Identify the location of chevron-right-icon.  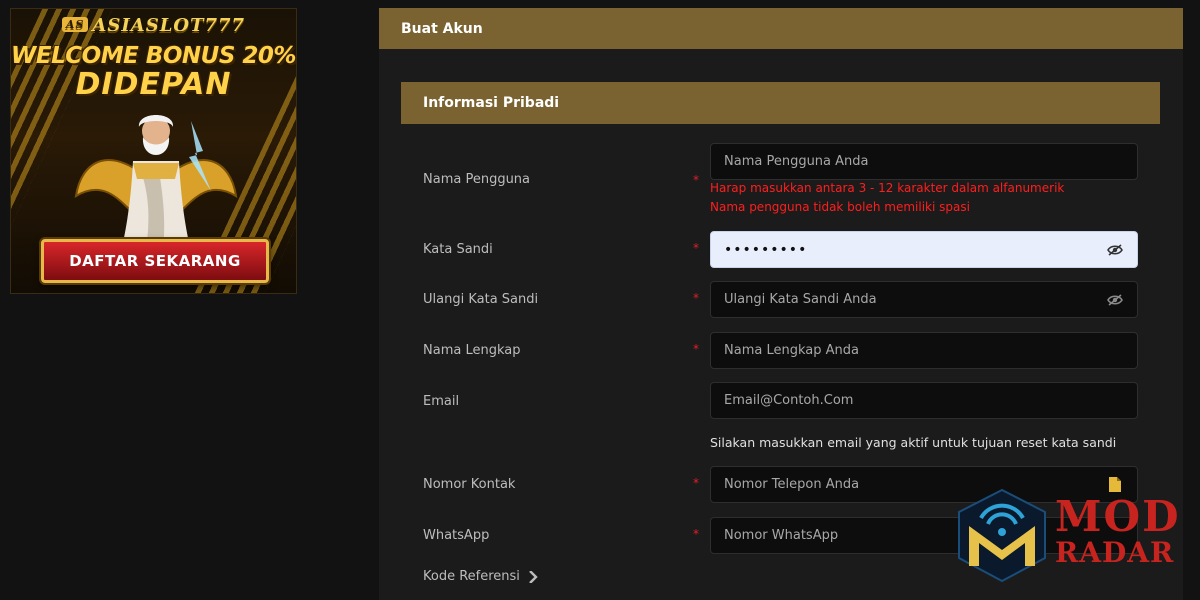
(533, 576).